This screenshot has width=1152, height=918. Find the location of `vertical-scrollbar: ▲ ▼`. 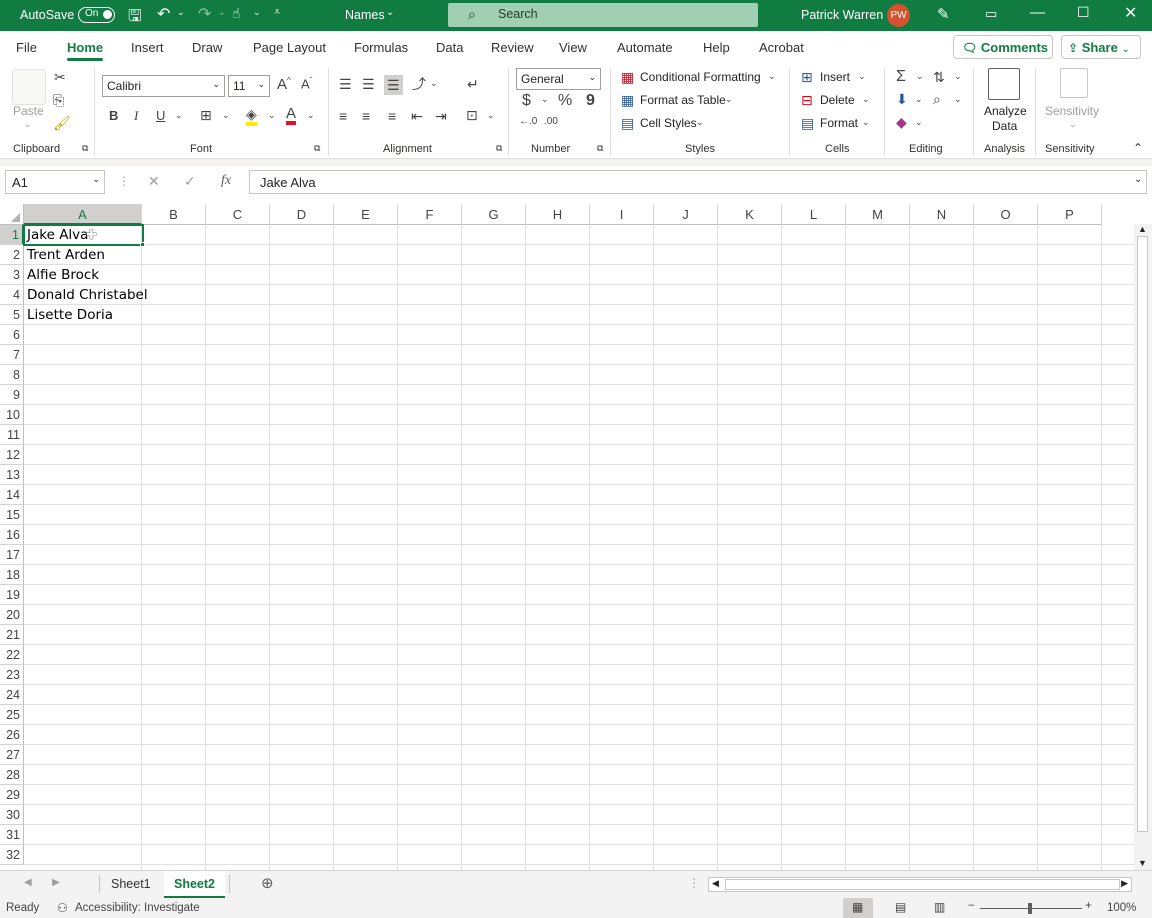

vertical-scrollbar: ▲ ▼ is located at coordinates (1143, 547).